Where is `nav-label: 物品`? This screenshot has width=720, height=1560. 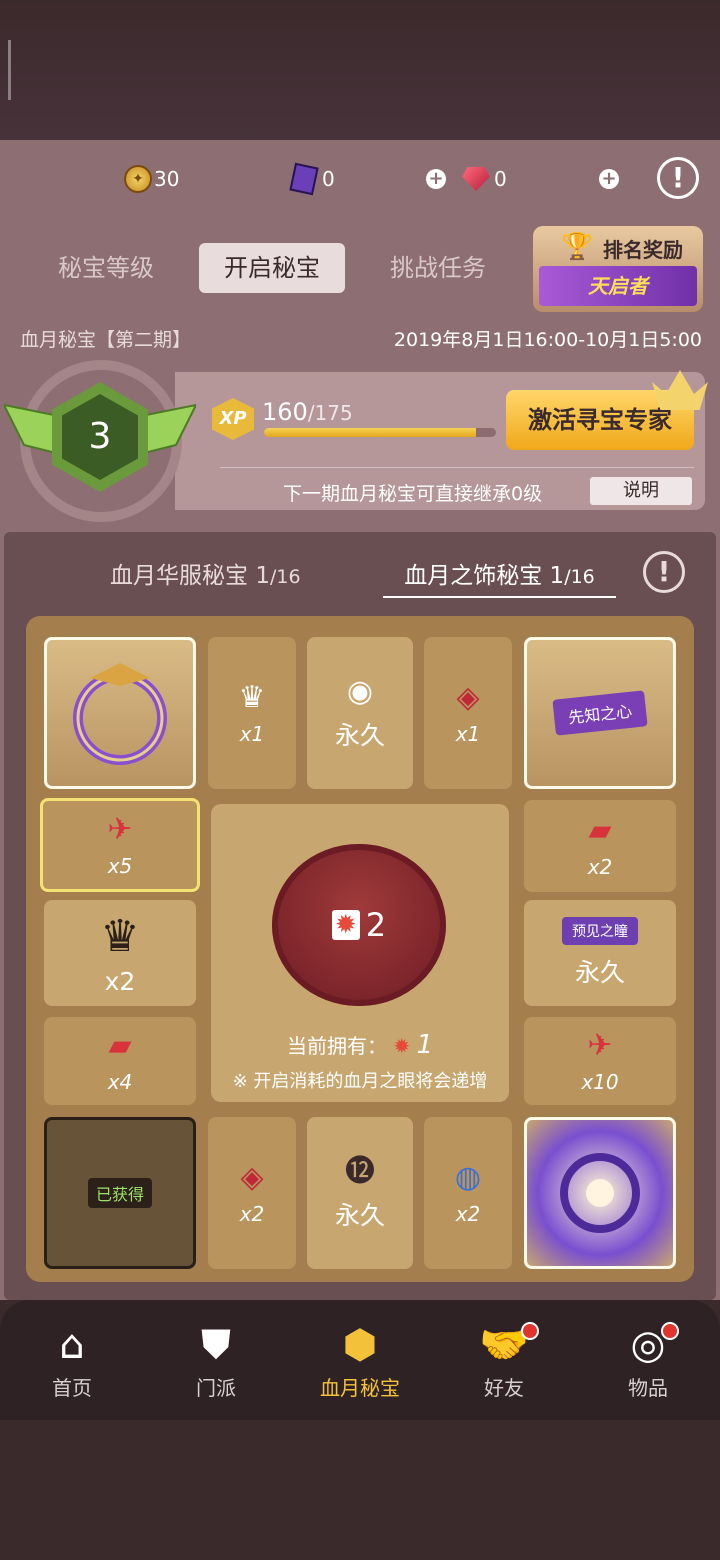
nav-label: 物品 is located at coordinates (648, 1388).